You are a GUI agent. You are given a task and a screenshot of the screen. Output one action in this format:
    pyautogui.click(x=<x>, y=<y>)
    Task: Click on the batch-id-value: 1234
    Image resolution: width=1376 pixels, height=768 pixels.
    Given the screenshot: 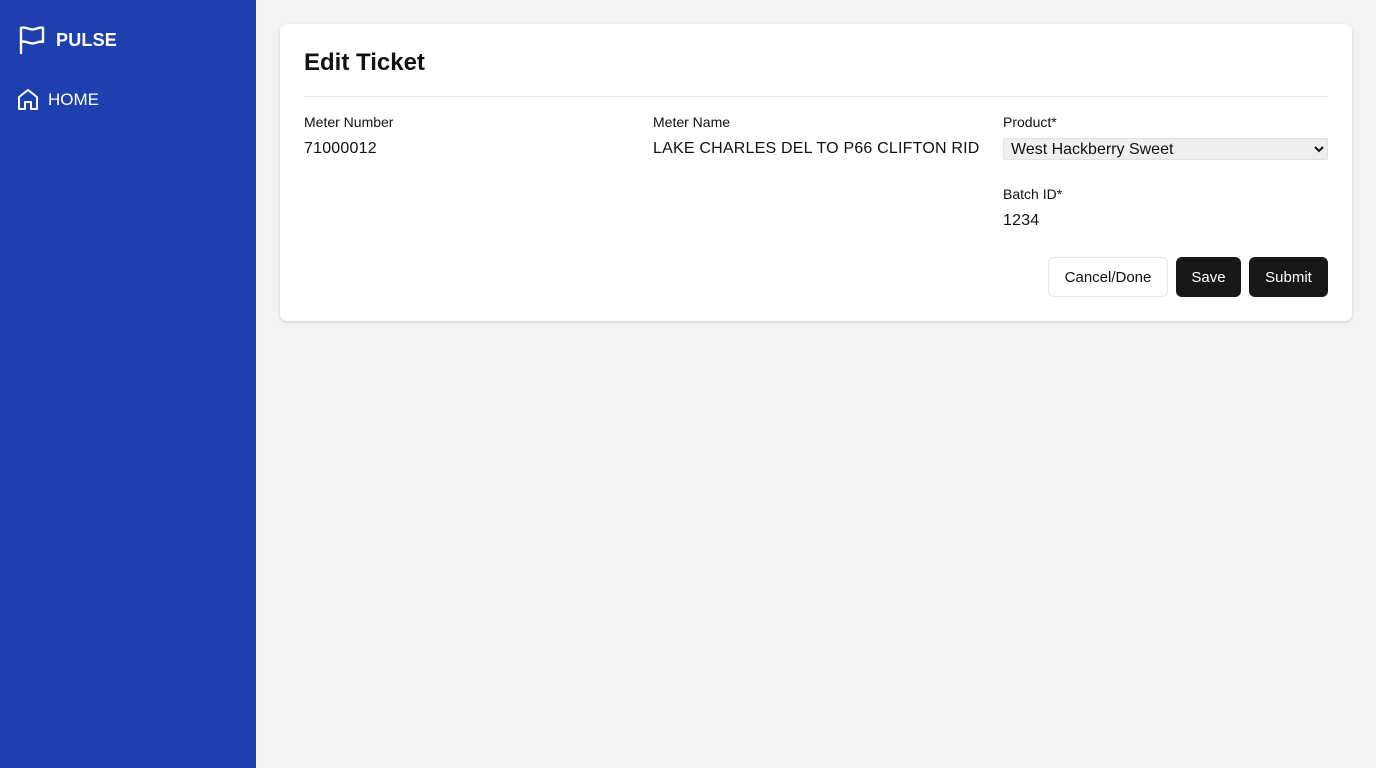 What is the action you would take?
    pyautogui.click(x=1021, y=220)
    